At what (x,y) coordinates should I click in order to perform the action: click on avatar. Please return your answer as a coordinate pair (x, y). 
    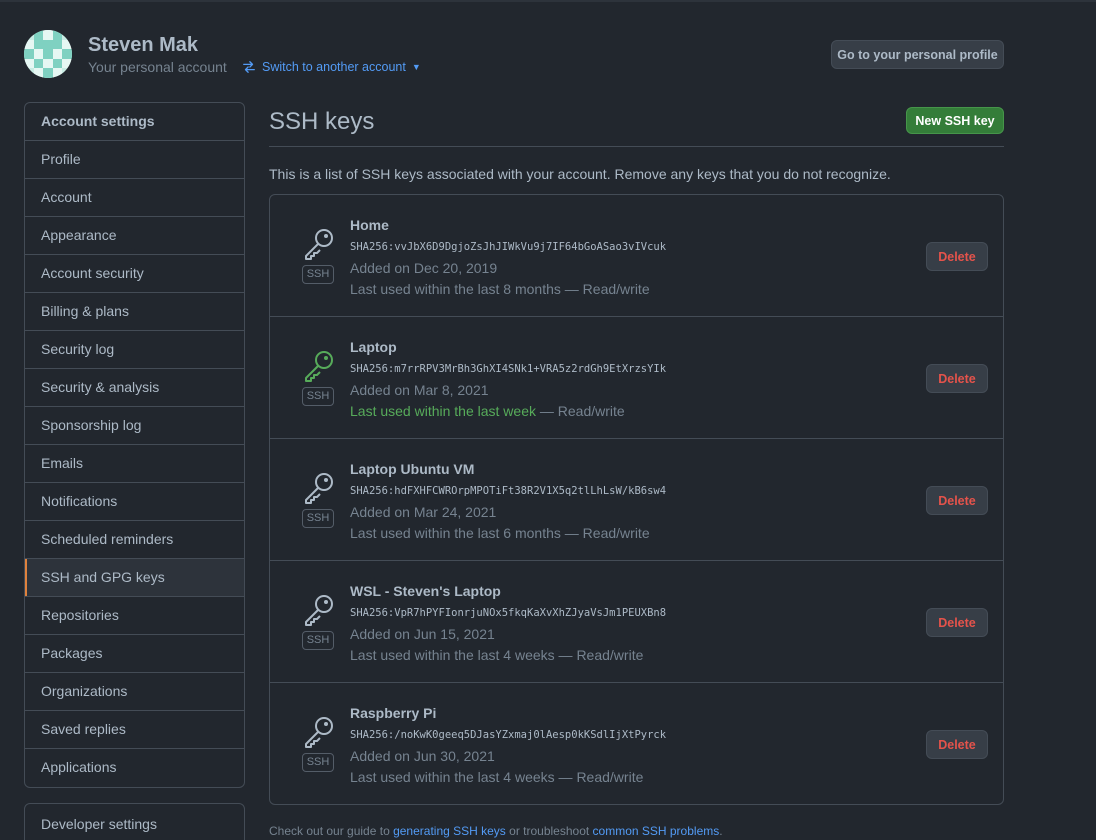
    Looking at the image, I should click on (48, 54).